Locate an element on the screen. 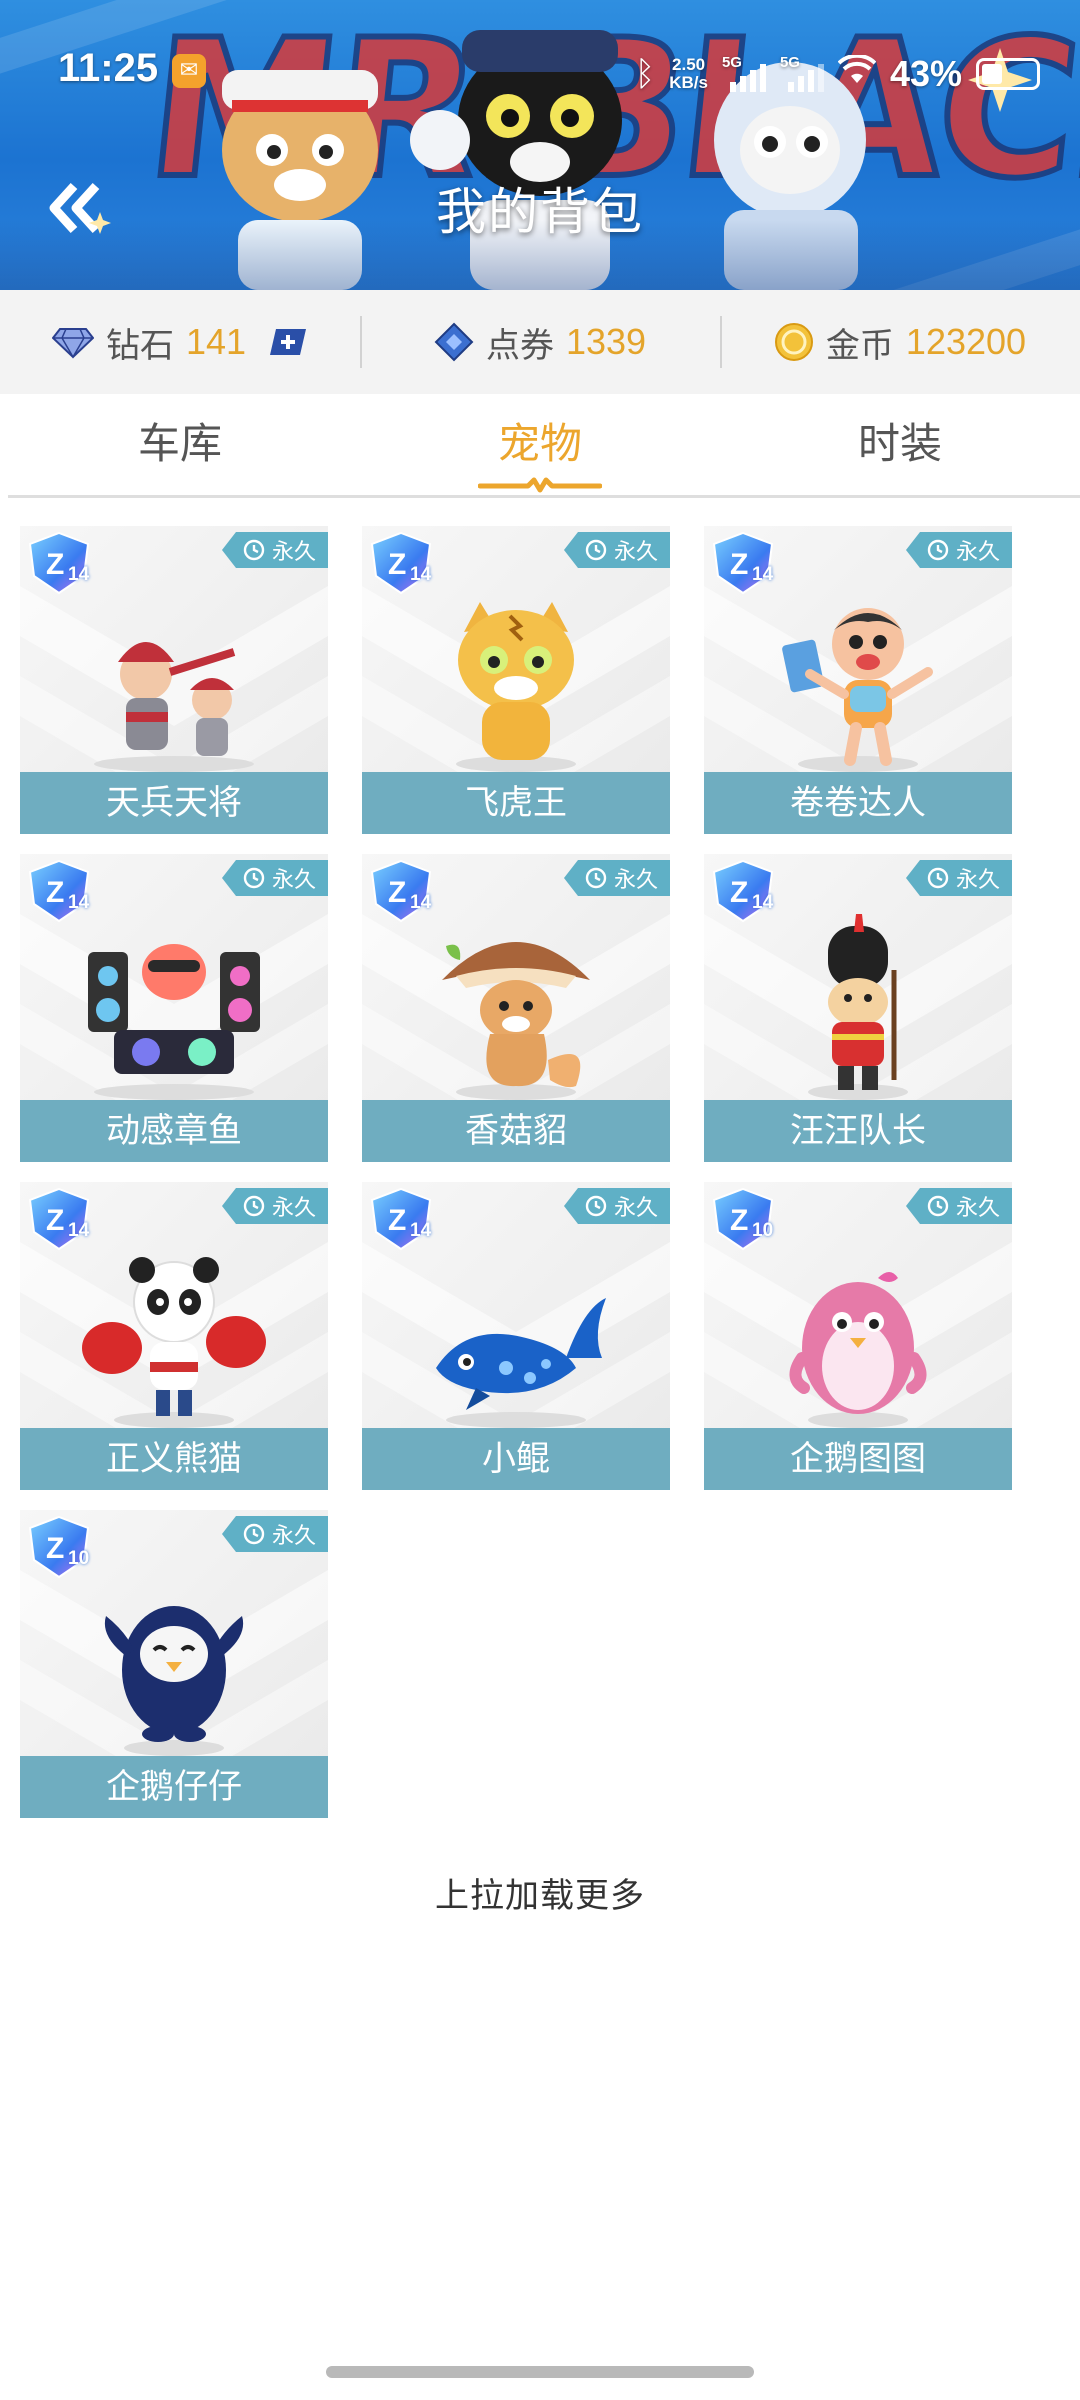  pet-name: 动感章鱼 is located at coordinates (174, 1131).